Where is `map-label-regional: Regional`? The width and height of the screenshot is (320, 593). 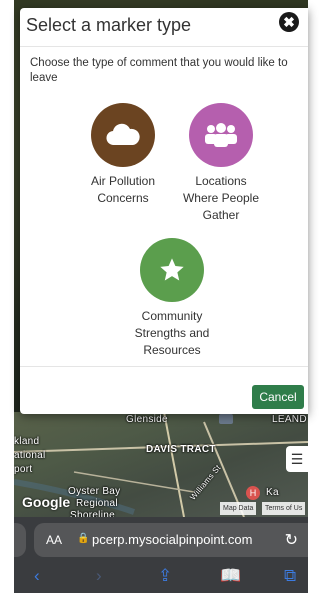 map-label-regional: Regional is located at coordinates (97, 503).